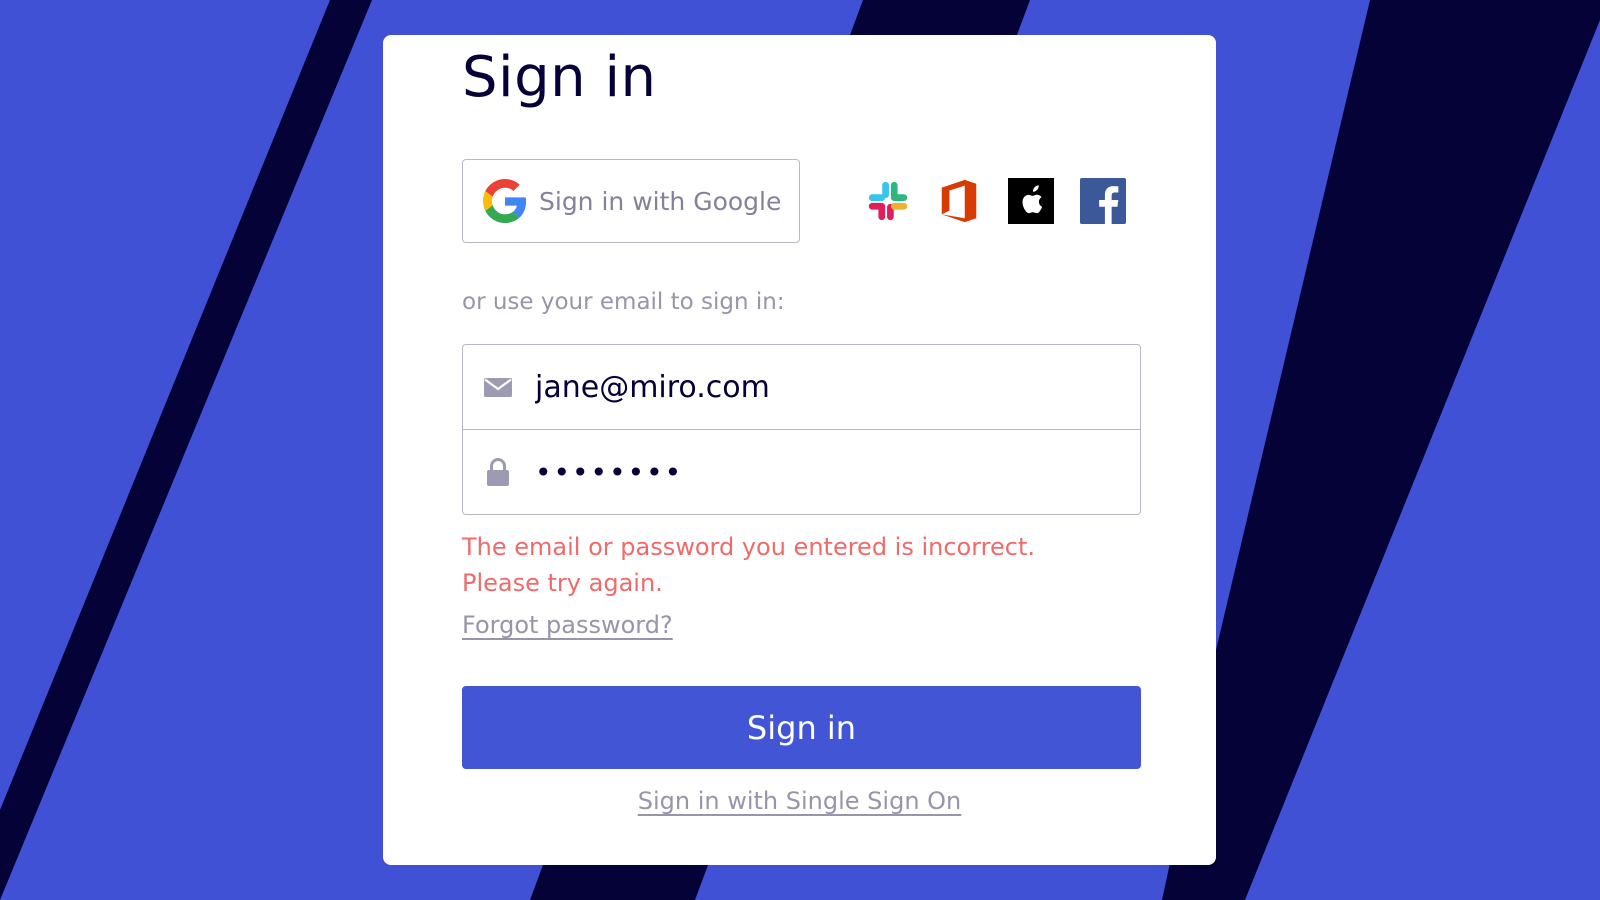  What do you see at coordinates (498, 472) in the screenshot?
I see `lock-icon` at bounding box center [498, 472].